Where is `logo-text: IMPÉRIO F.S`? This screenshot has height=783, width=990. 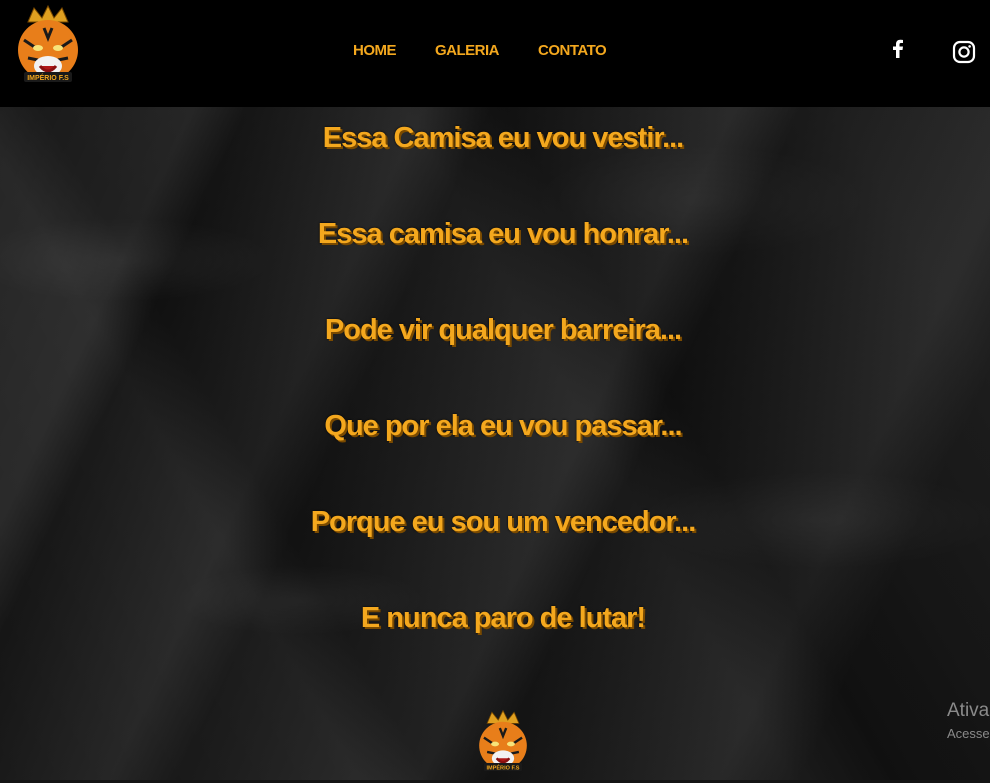
logo-text: IMPÉRIO F.S is located at coordinates (48, 77).